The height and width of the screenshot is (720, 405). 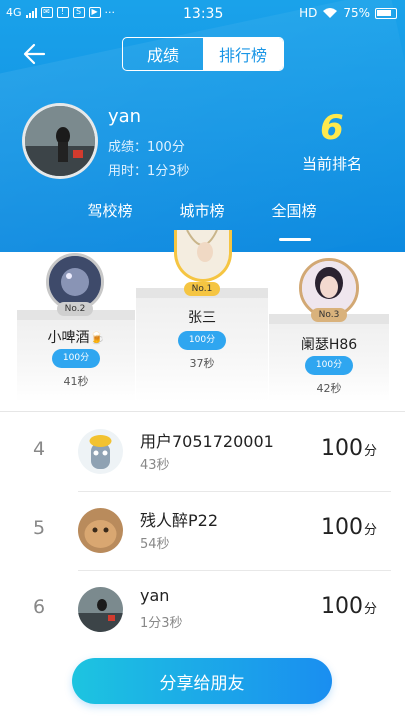 I want to click on mail-icon: ✉, so click(x=46, y=12).